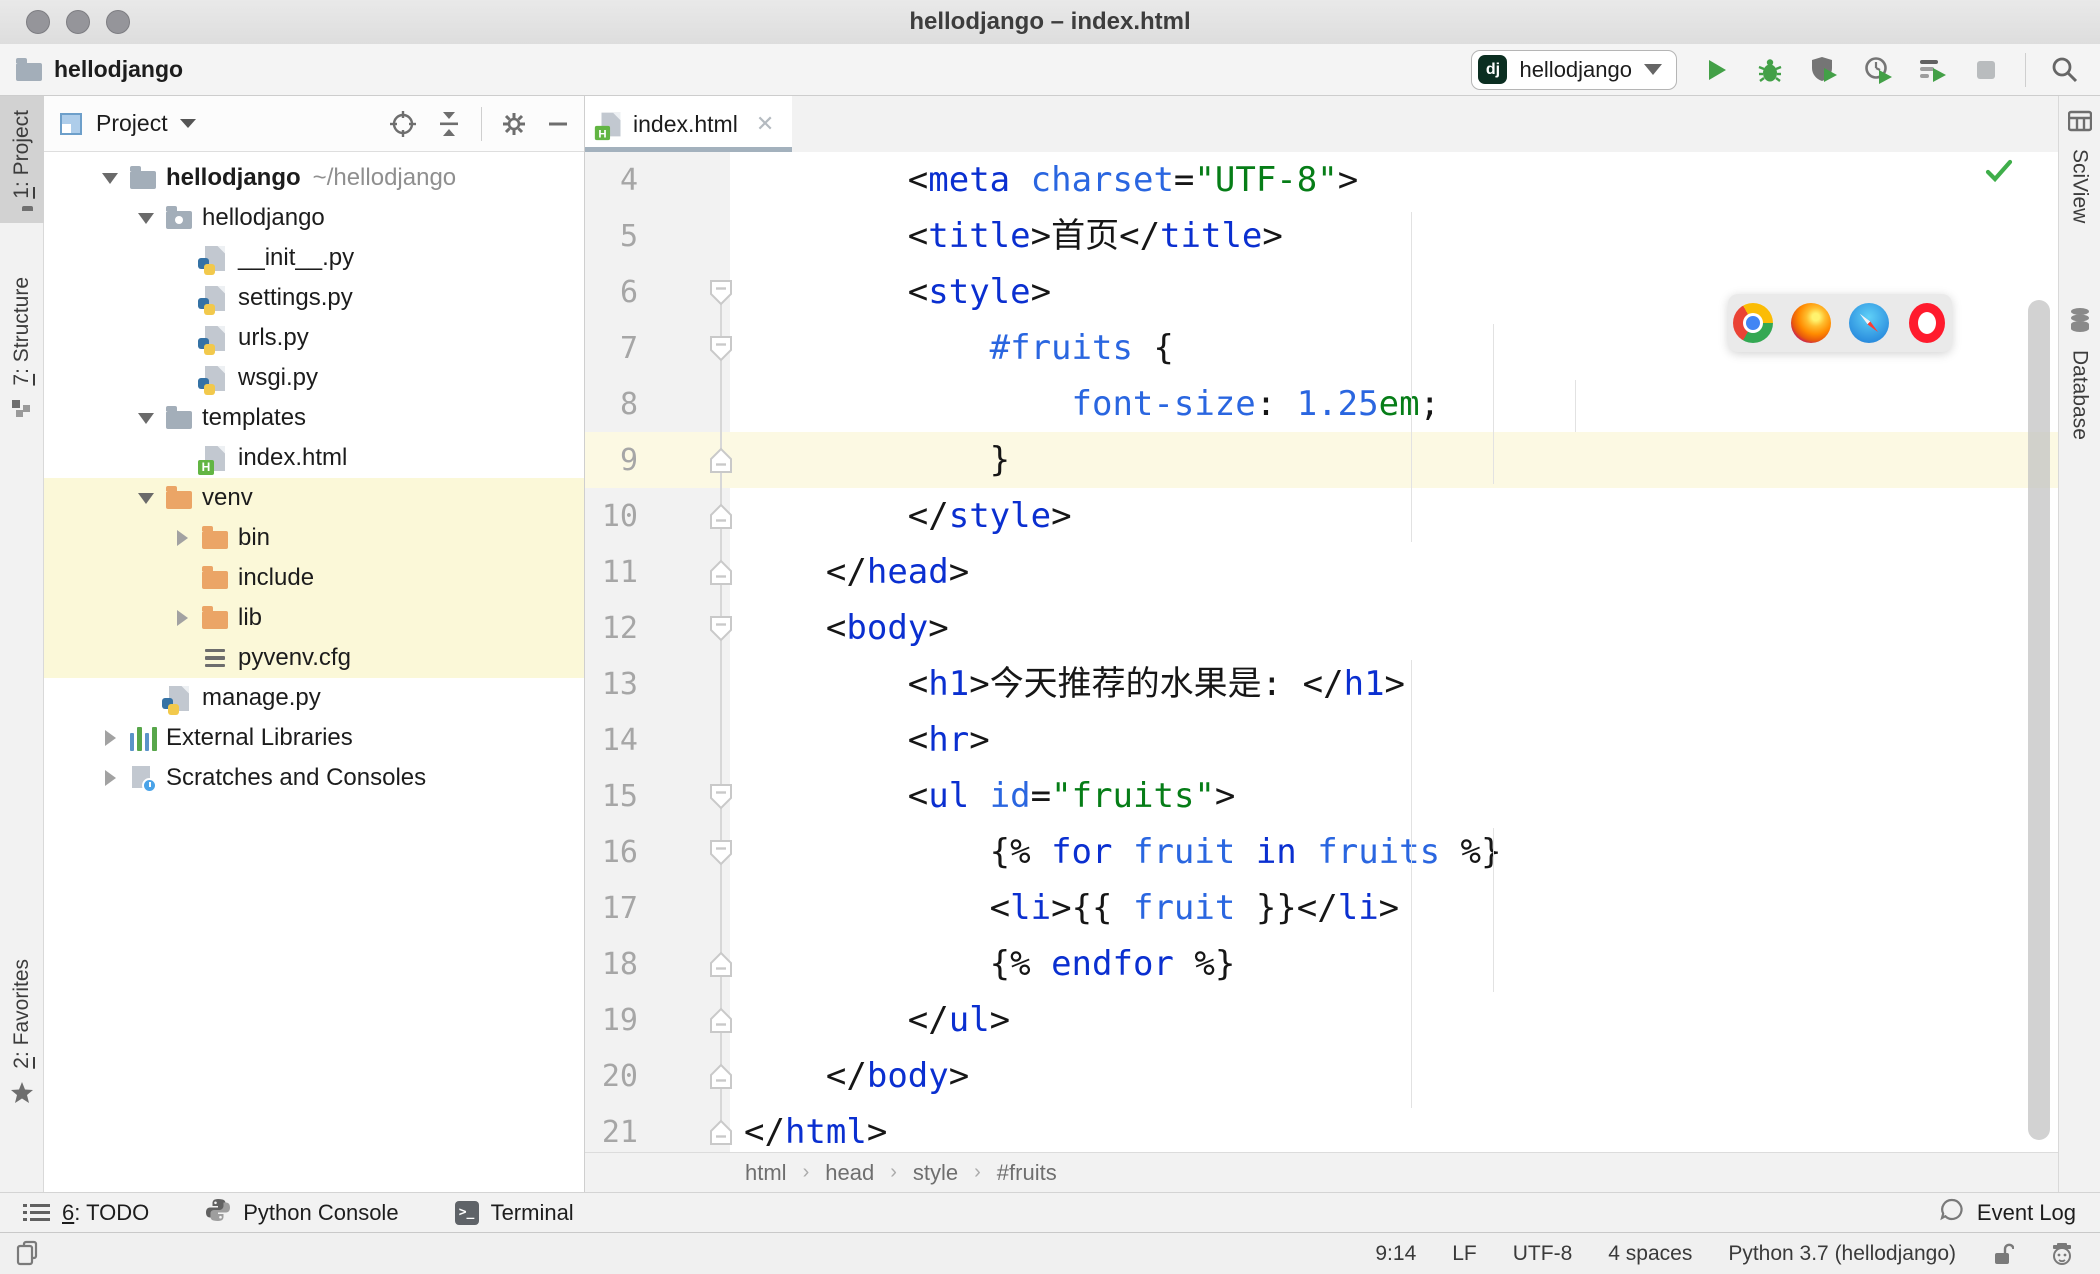 The height and width of the screenshot is (1274, 2100). I want to click on tool-window-switcher-icon, so click(28, 1254).